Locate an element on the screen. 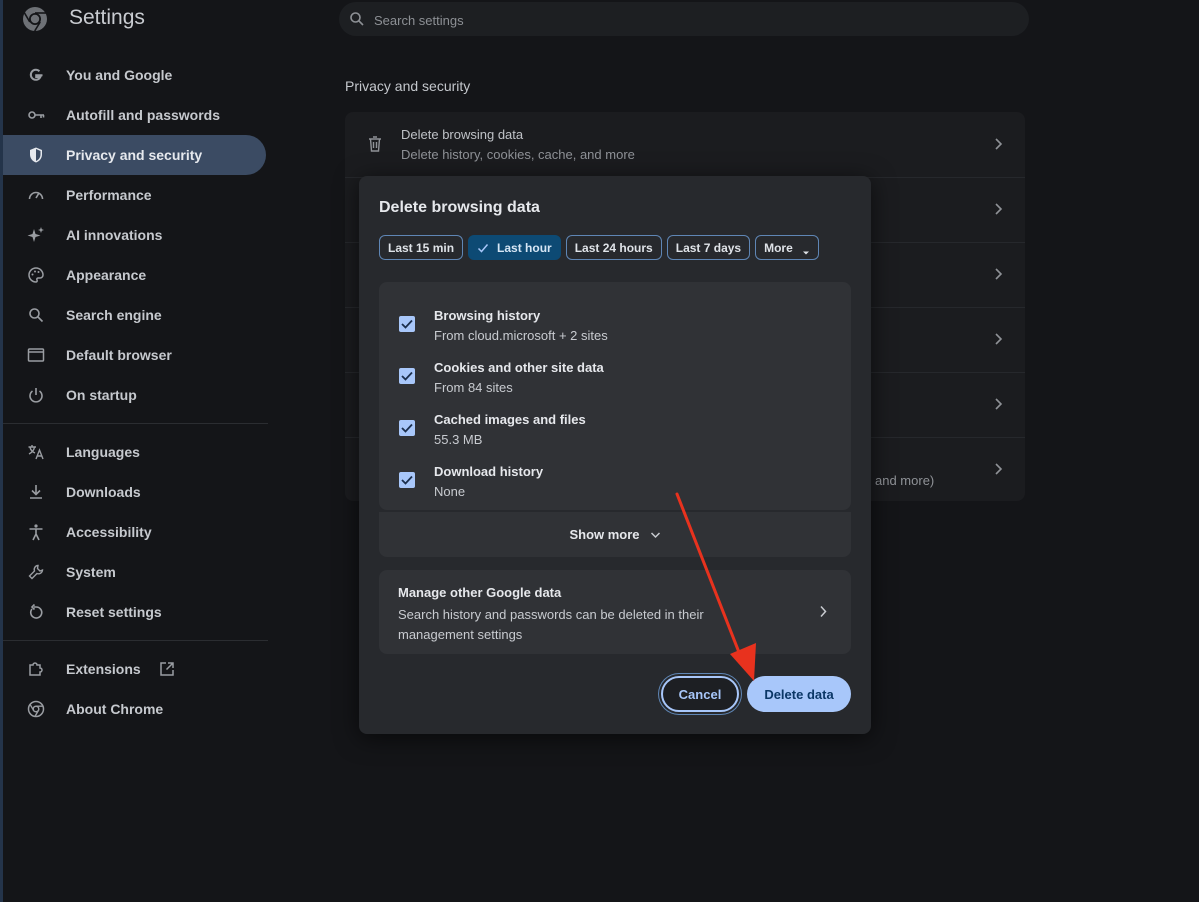 This screenshot has width=1199, height=902. puzzle-icon is located at coordinates (36, 669).